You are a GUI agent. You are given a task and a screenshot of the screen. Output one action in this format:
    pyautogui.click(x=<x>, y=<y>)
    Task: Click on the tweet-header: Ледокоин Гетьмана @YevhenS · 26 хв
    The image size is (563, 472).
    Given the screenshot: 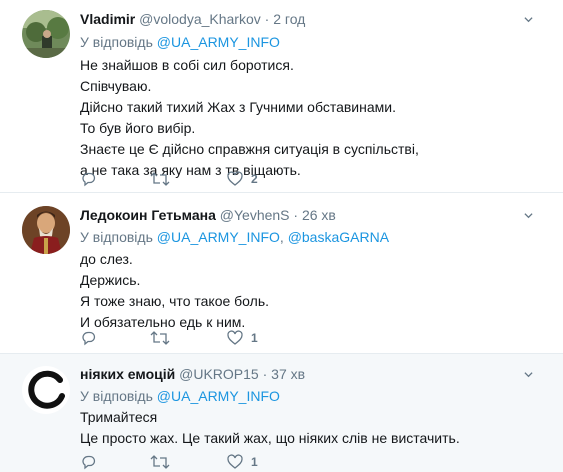 What is the action you would take?
    pyautogui.click(x=208, y=215)
    